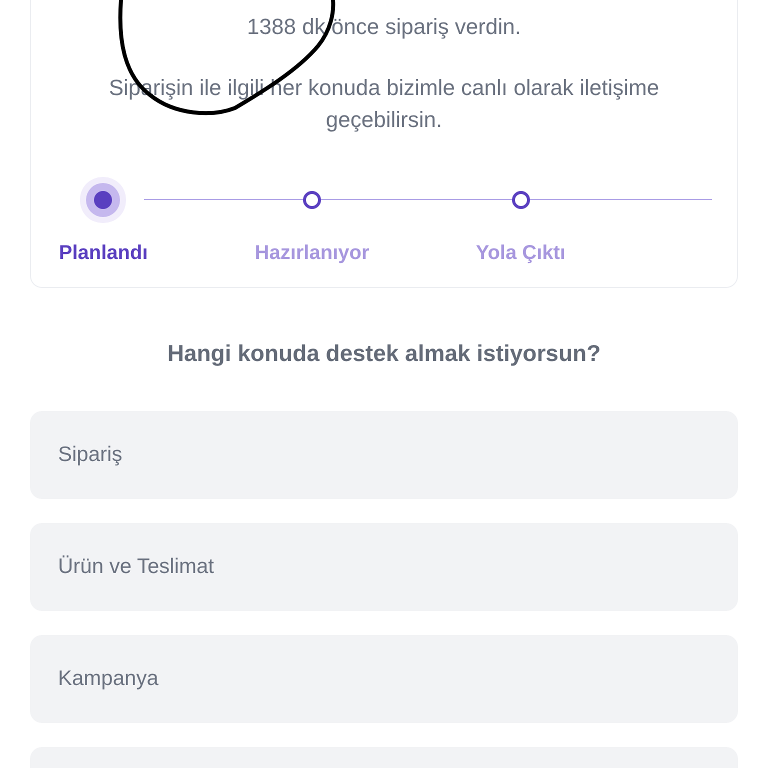 The width and height of the screenshot is (768, 768). I want to click on step-label: Yola Çıktı, so click(521, 253).